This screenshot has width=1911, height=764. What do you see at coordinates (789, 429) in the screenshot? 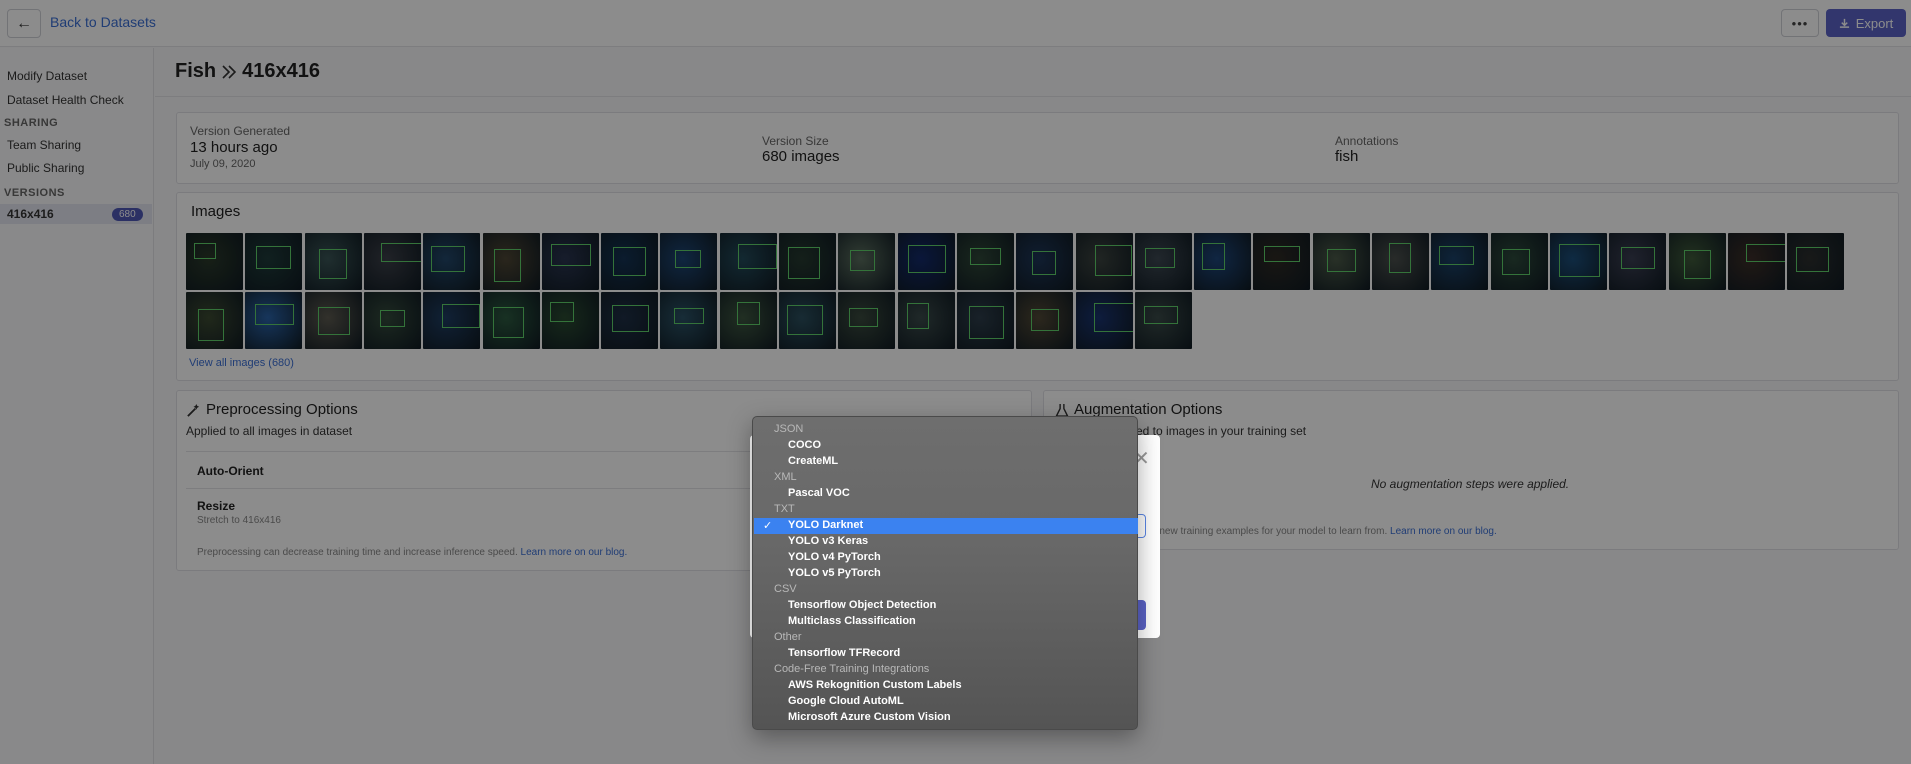
I see `dropdown-group-label: JSON` at bounding box center [789, 429].